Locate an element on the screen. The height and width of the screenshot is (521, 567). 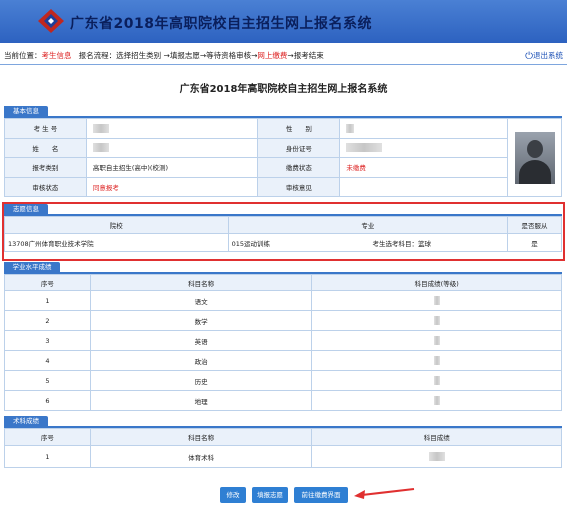
row-subject: 政治 is located at coordinates (201, 360).